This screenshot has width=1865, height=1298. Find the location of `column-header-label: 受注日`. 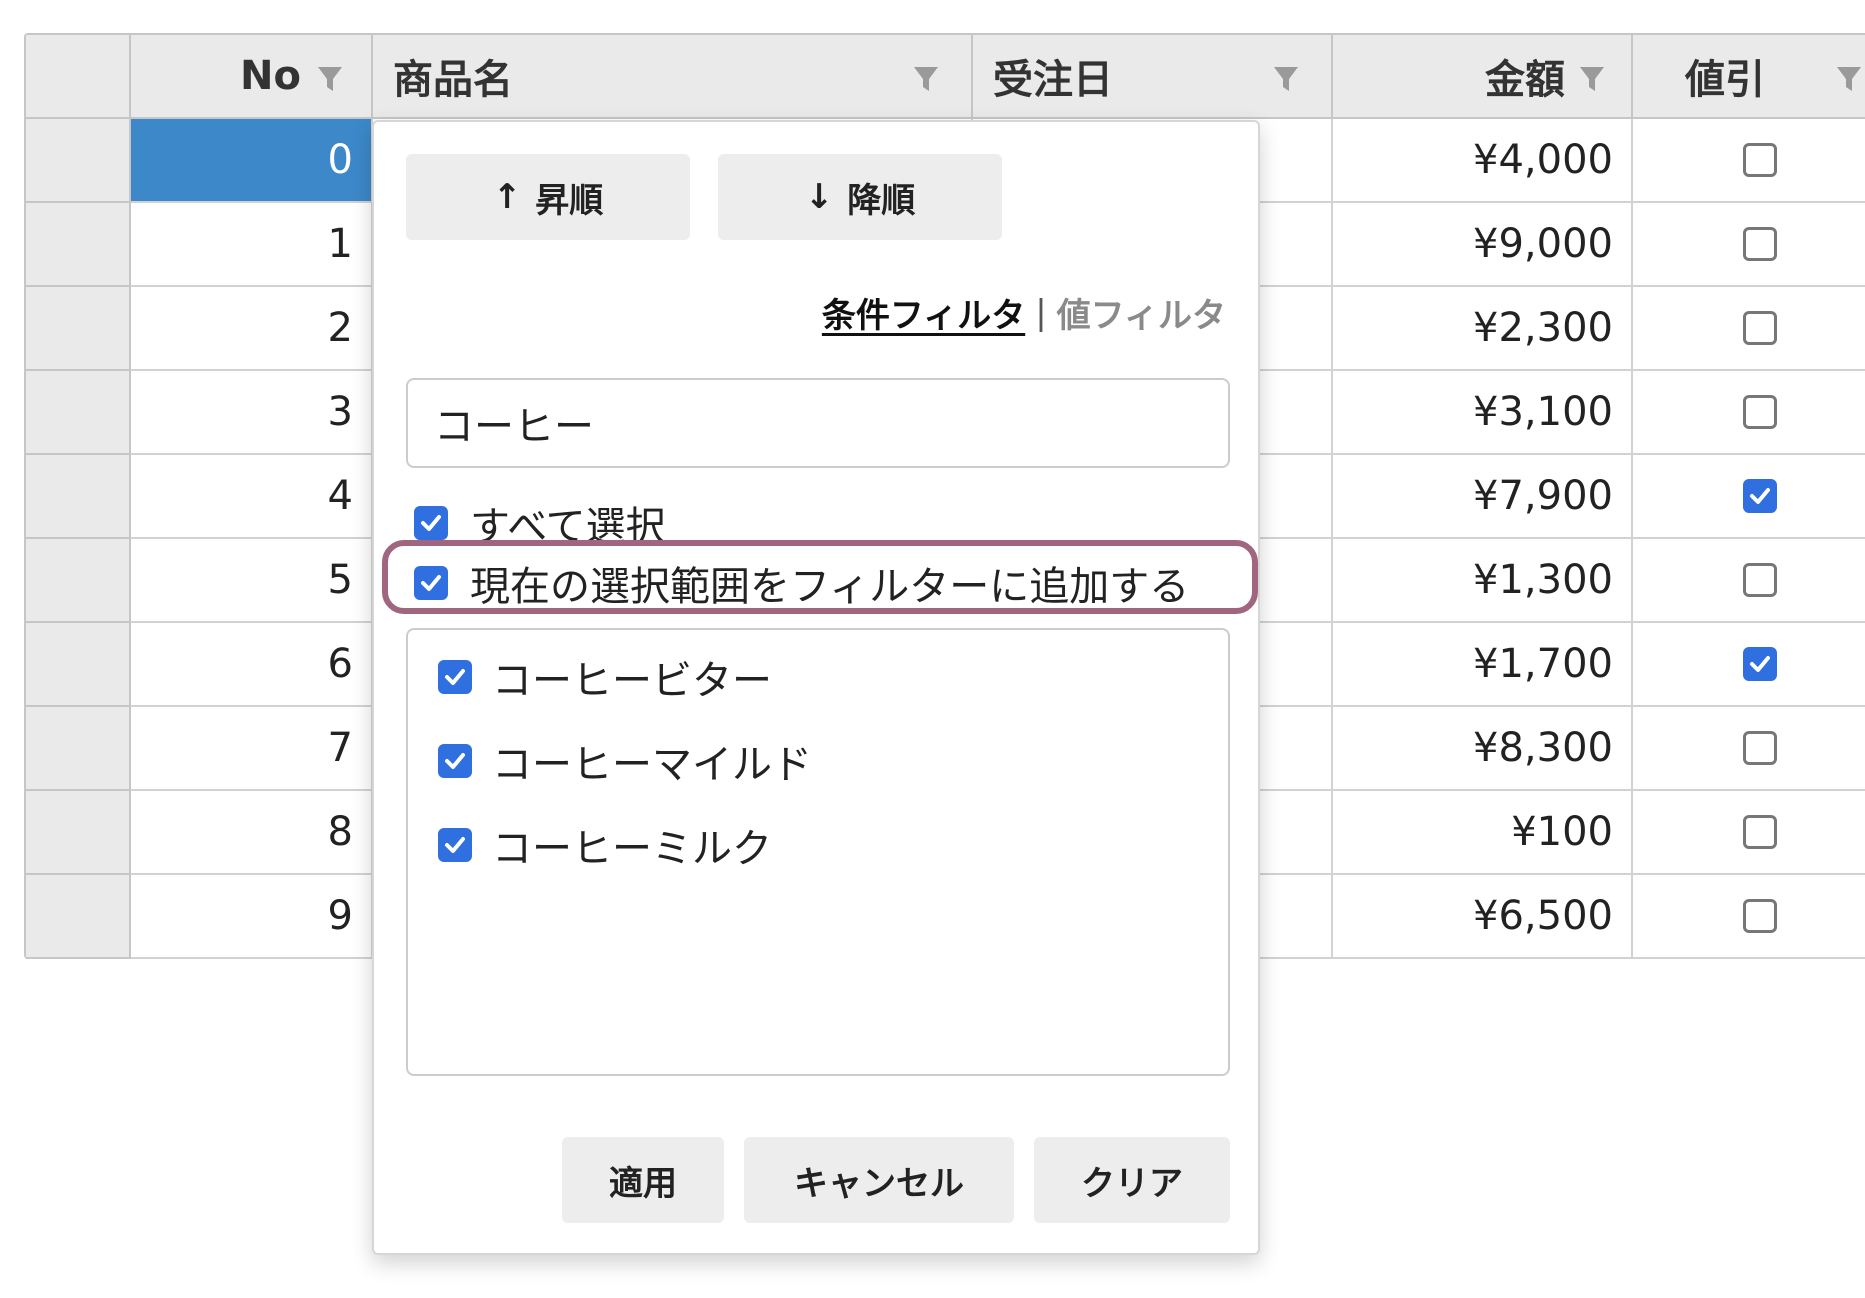

column-header-label: 受注日 is located at coordinates (1053, 80).